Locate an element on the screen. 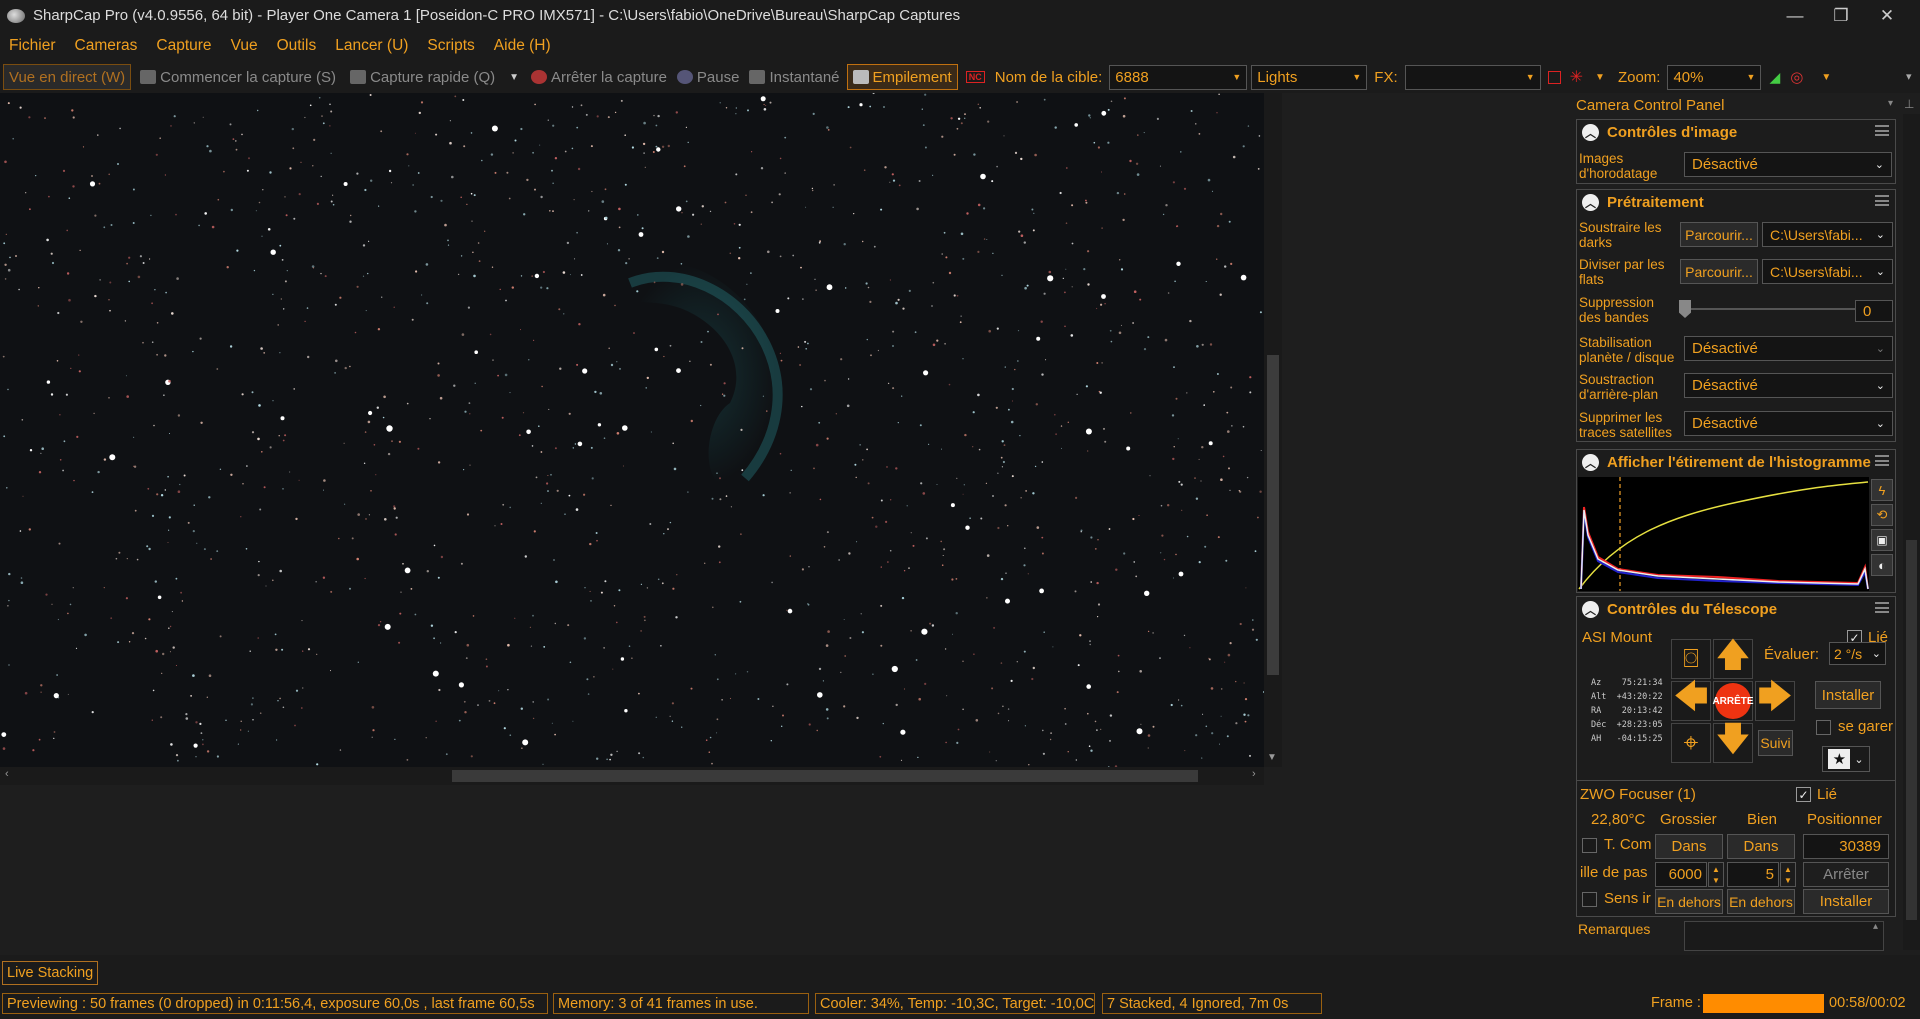 The image size is (1920, 1019). histogram-chart is located at coordinates (1723, 534).